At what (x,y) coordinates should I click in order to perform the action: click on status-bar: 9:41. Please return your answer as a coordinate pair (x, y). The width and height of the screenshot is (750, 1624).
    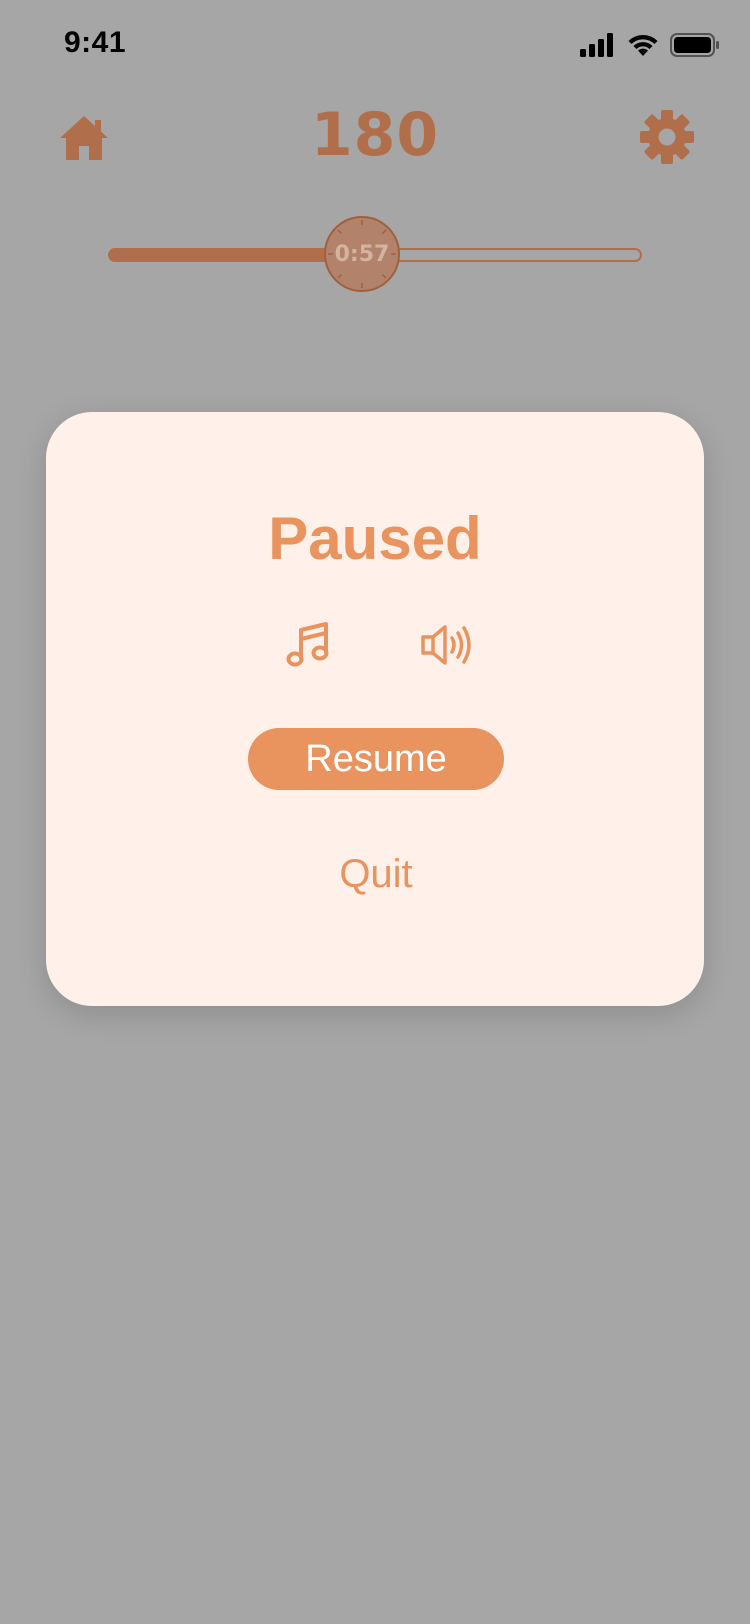
    Looking at the image, I should click on (375, 46).